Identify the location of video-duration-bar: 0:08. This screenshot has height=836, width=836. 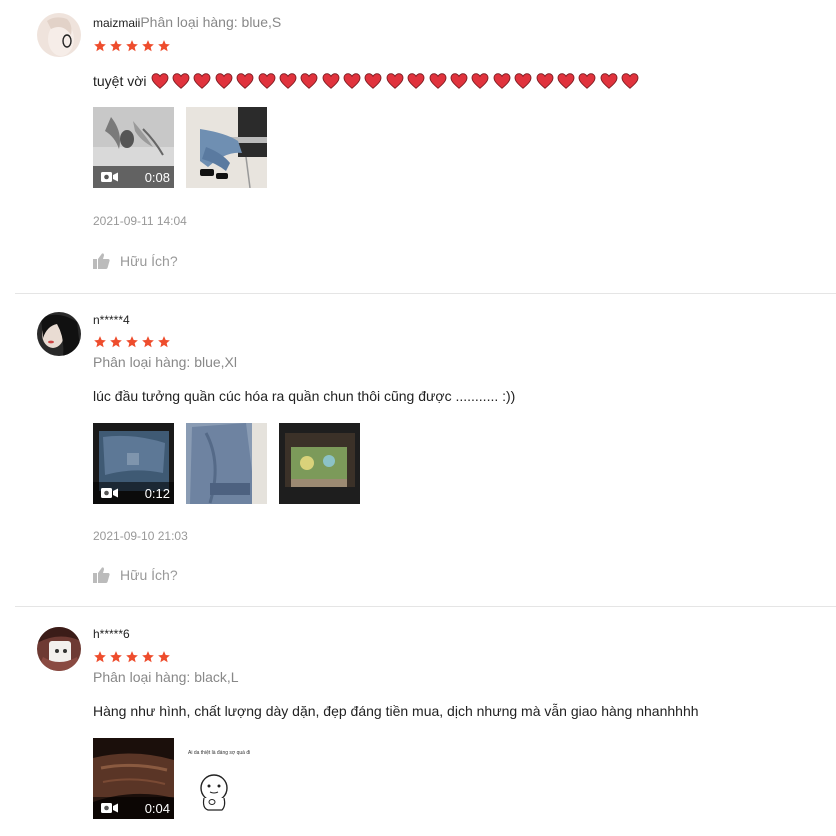
(133, 177).